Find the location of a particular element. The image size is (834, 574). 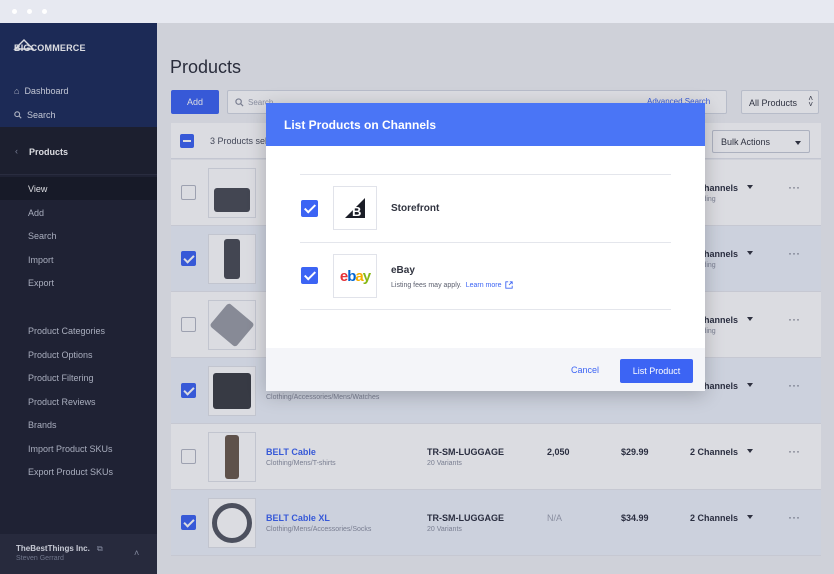

ebay-fee-note: Listing fees may apply. Learn more is located at coordinates (452, 285).